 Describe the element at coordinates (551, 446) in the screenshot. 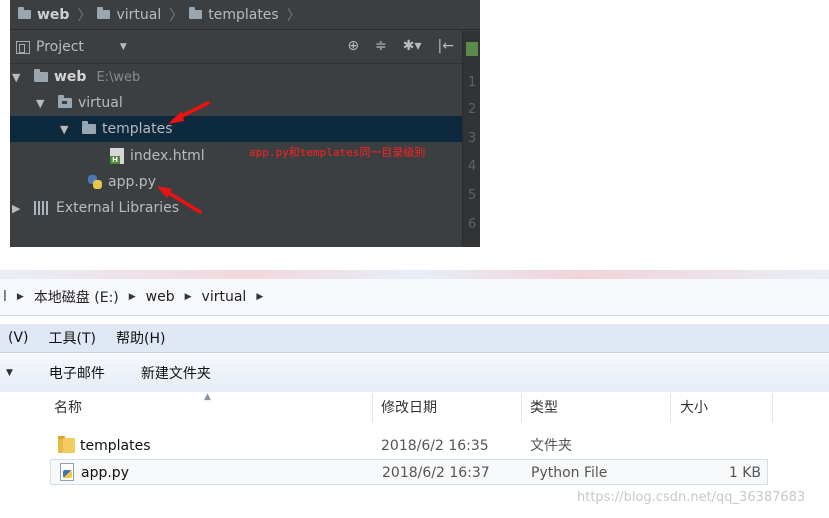

I see `file-type: 文件夹` at that location.